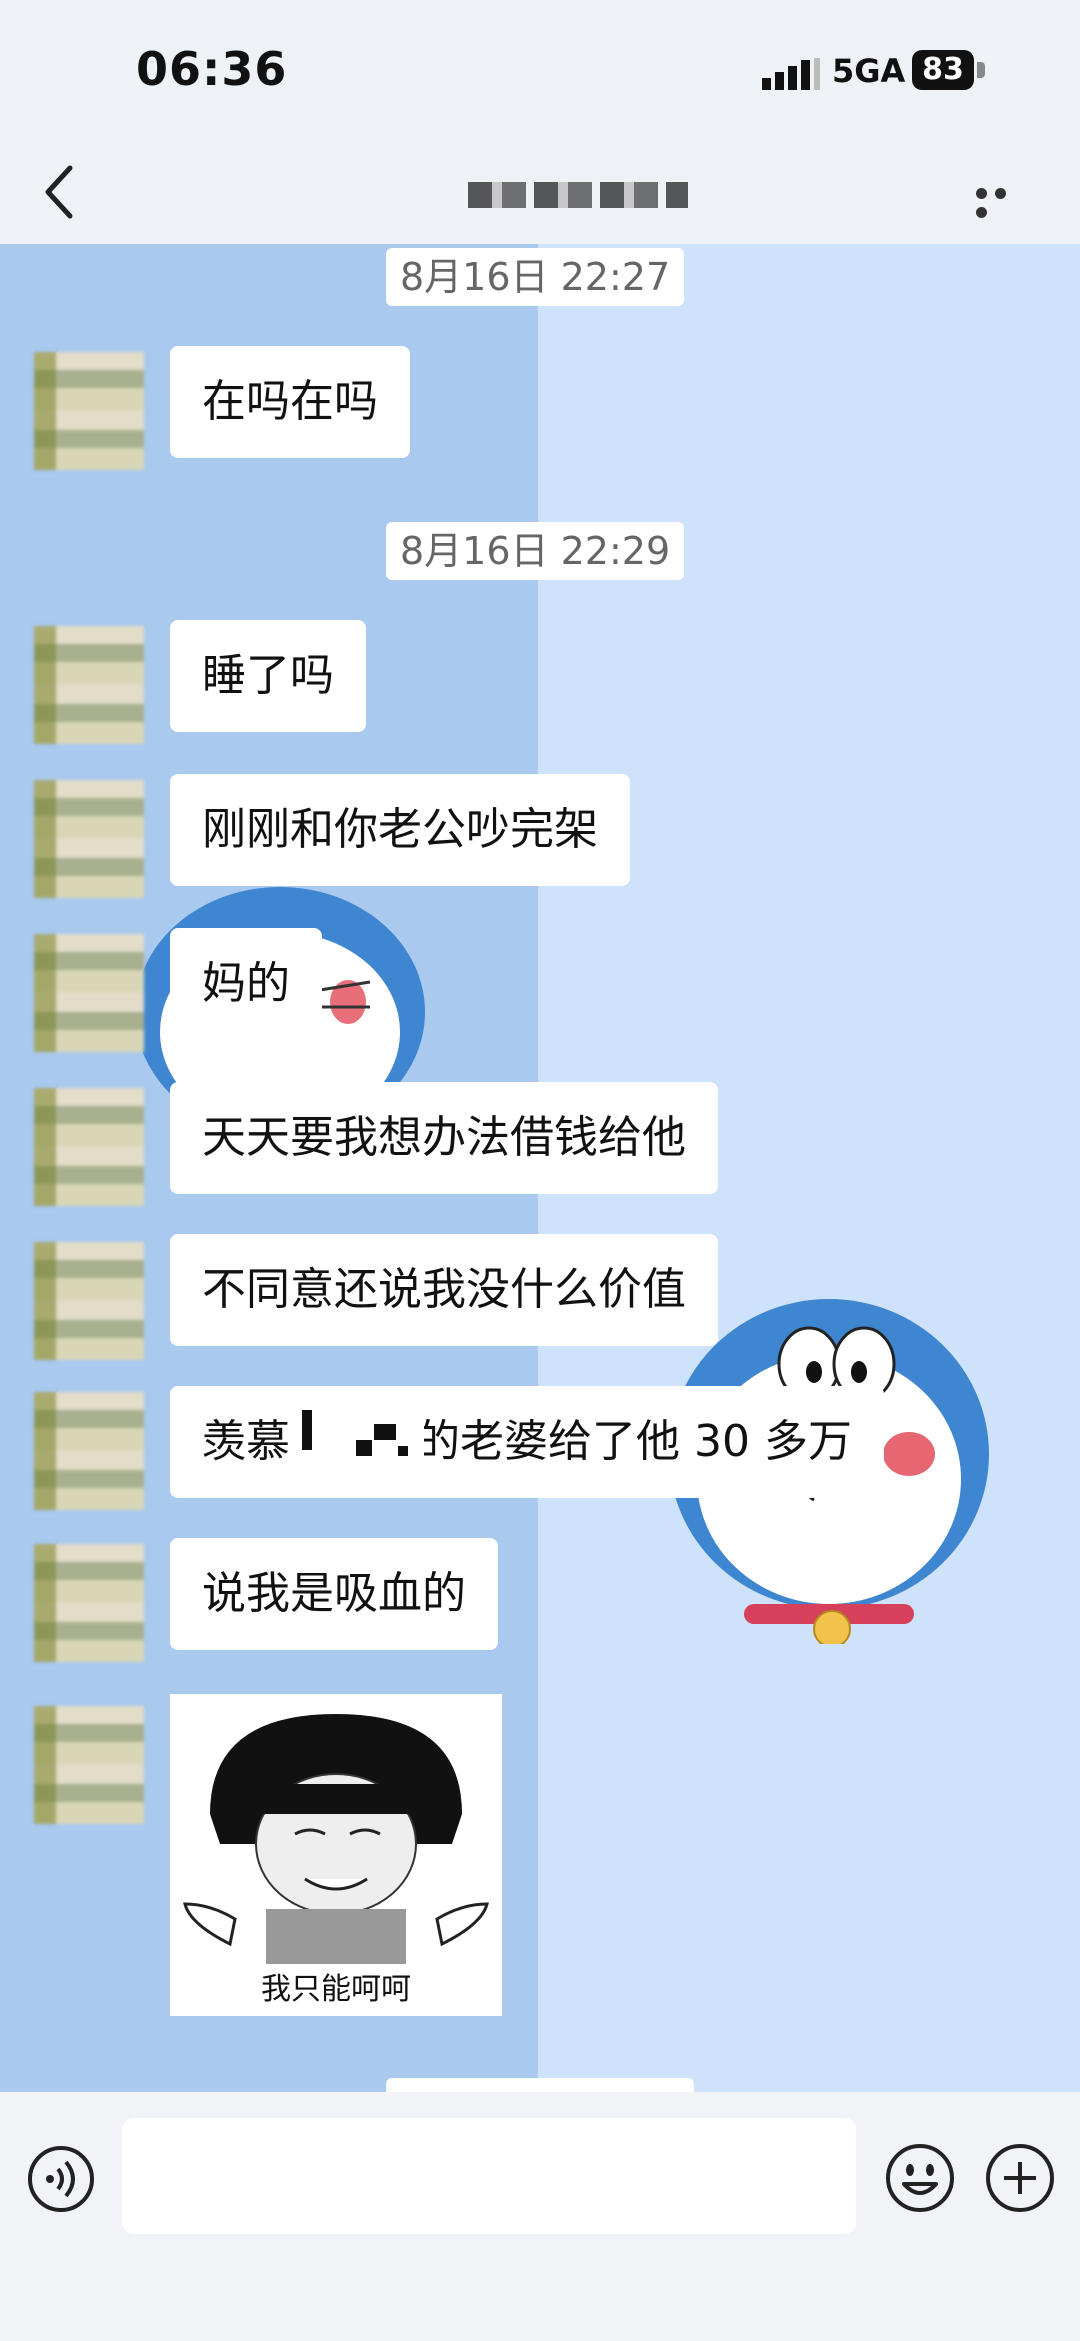  Describe the element at coordinates (920, 2178) in the screenshot. I see `emoji-icon` at that location.